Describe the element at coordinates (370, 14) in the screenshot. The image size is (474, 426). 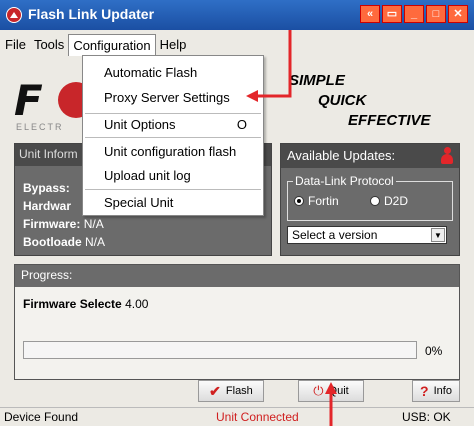
I see `rollup-button: «` at that location.